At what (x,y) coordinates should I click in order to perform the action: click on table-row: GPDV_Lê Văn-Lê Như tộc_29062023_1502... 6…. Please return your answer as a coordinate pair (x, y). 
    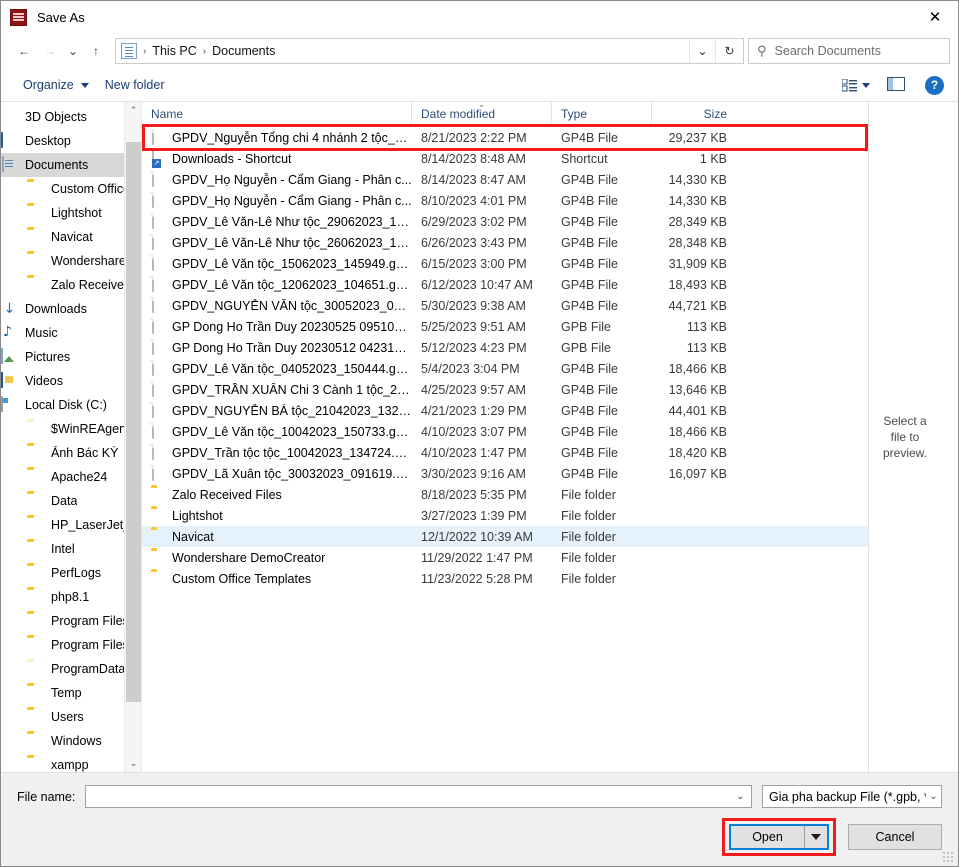
    Looking at the image, I should click on (505, 221).